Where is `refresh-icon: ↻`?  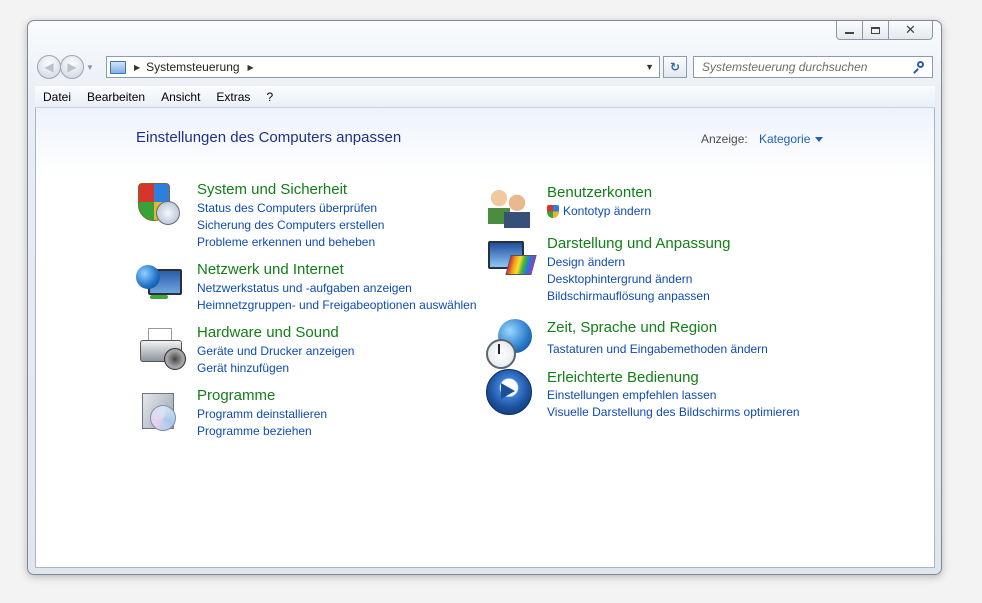 refresh-icon: ↻ is located at coordinates (675, 67).